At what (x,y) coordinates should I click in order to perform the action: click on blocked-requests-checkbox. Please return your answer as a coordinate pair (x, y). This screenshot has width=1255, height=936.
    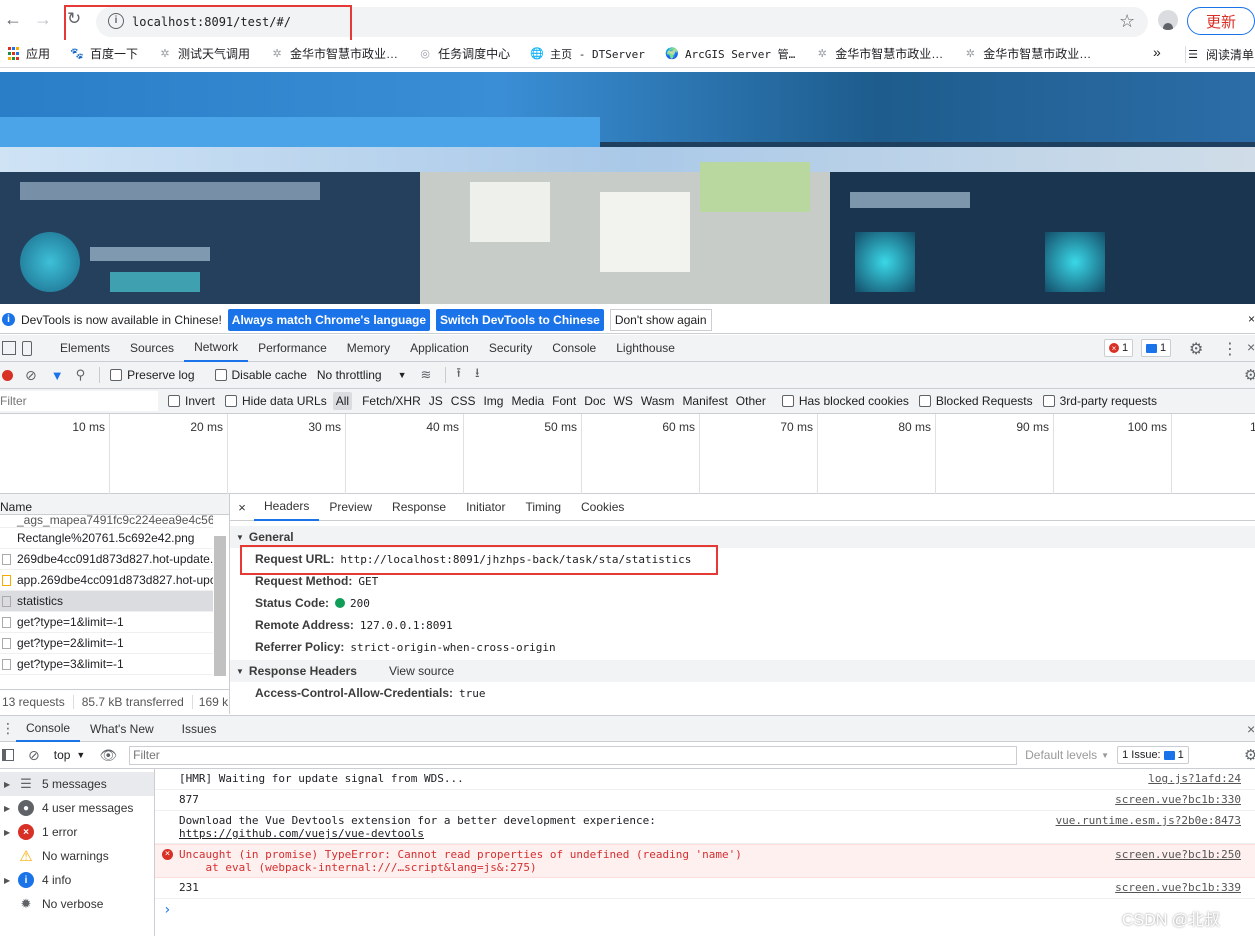
    Looking at the image, I should click on (924, 401).